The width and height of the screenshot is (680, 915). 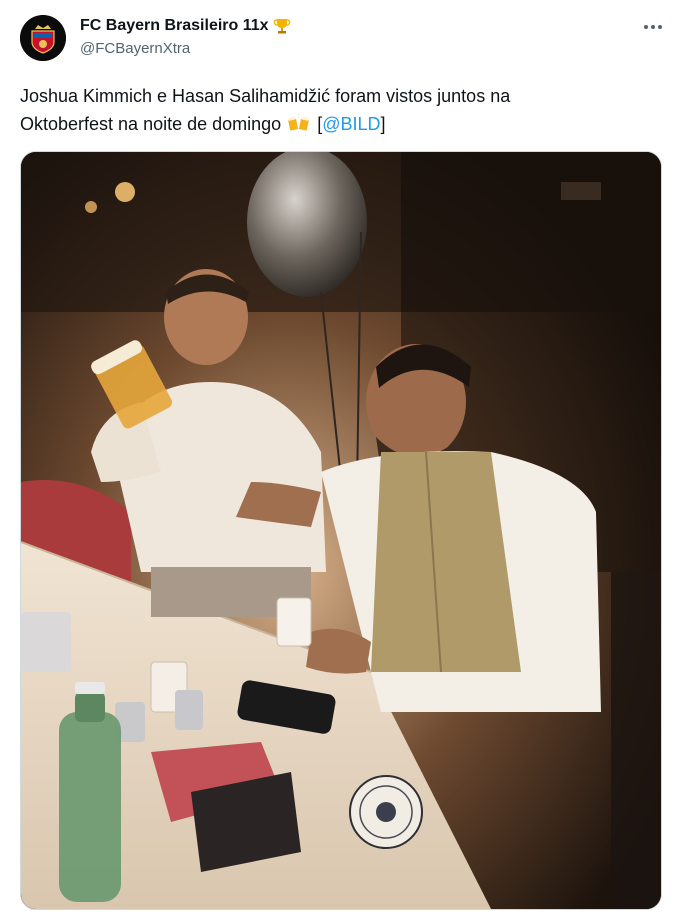 What do you see at coordinates (151, 124) in the screenshot?
I see `tweet-text-line-2-text: Oktoberfest na noite de domingo` at bounding box center [151, 124].